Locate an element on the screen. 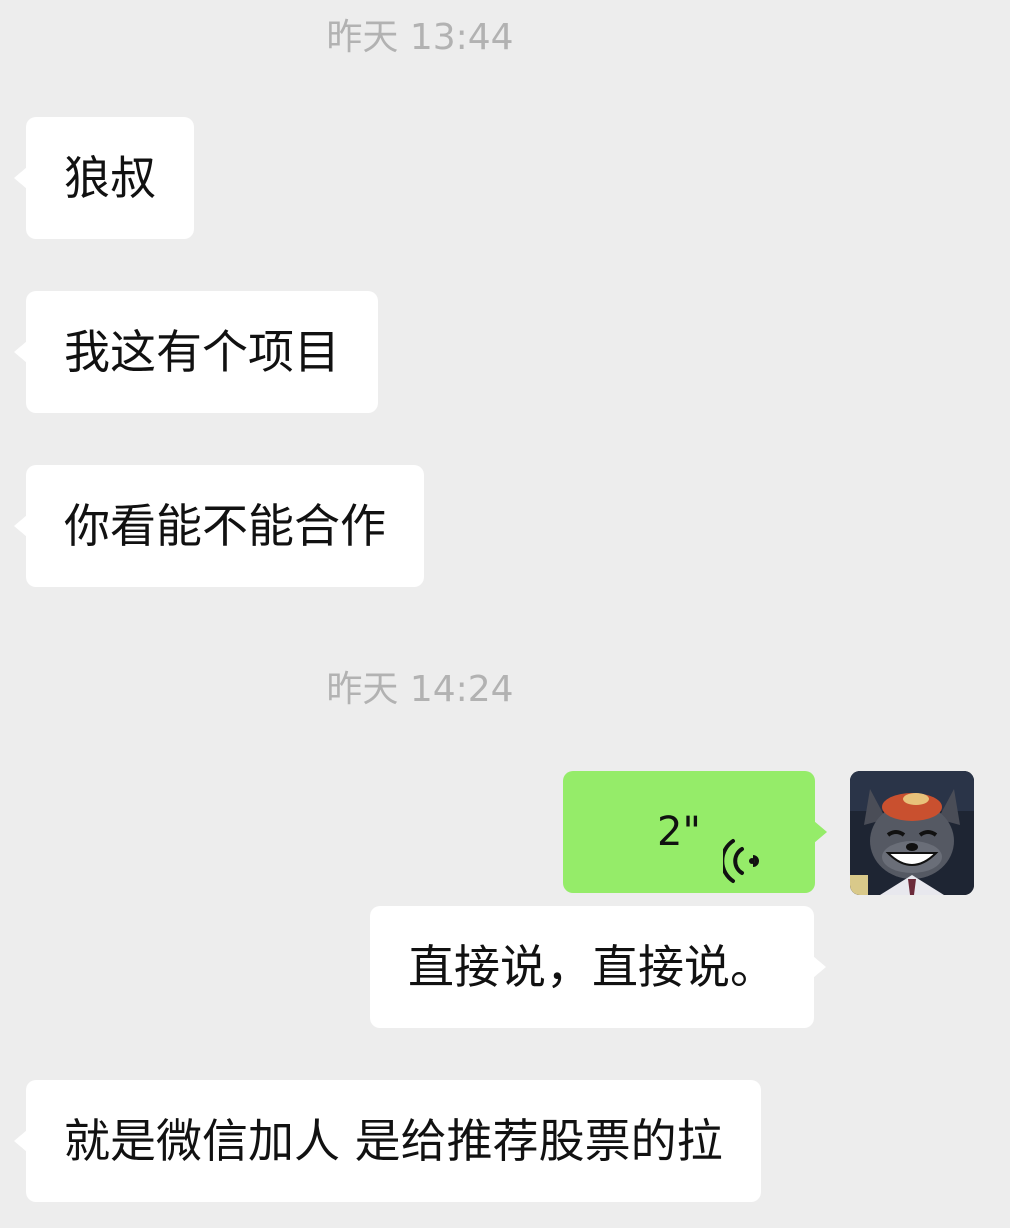  timestamp: 昨天 13:44 is located at coordinates (420, 37).